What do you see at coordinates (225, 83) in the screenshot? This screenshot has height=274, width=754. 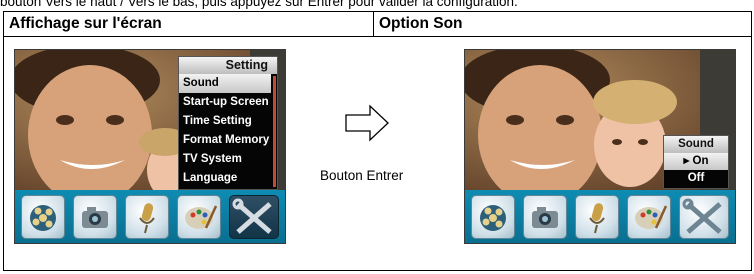 I see `menu-item-sound: Sound` at bounding box center [225, 83].